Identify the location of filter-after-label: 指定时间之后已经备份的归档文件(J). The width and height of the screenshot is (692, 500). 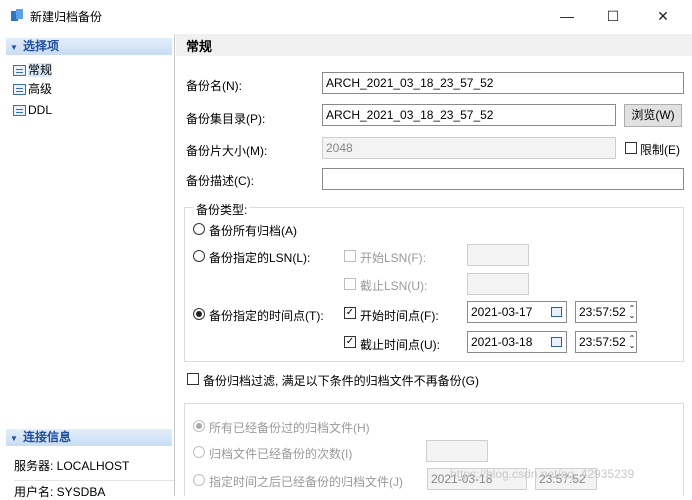
(306, 482).